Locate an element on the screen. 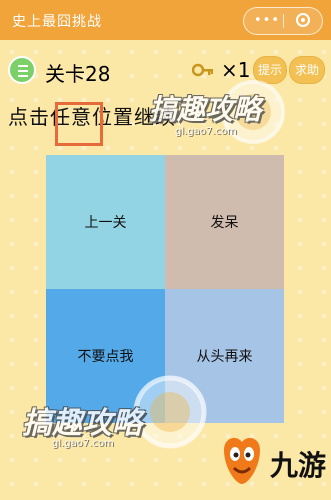 The image size is (331, 500). previous-level-cell: 上一关 is located at coordinates (105, 222).